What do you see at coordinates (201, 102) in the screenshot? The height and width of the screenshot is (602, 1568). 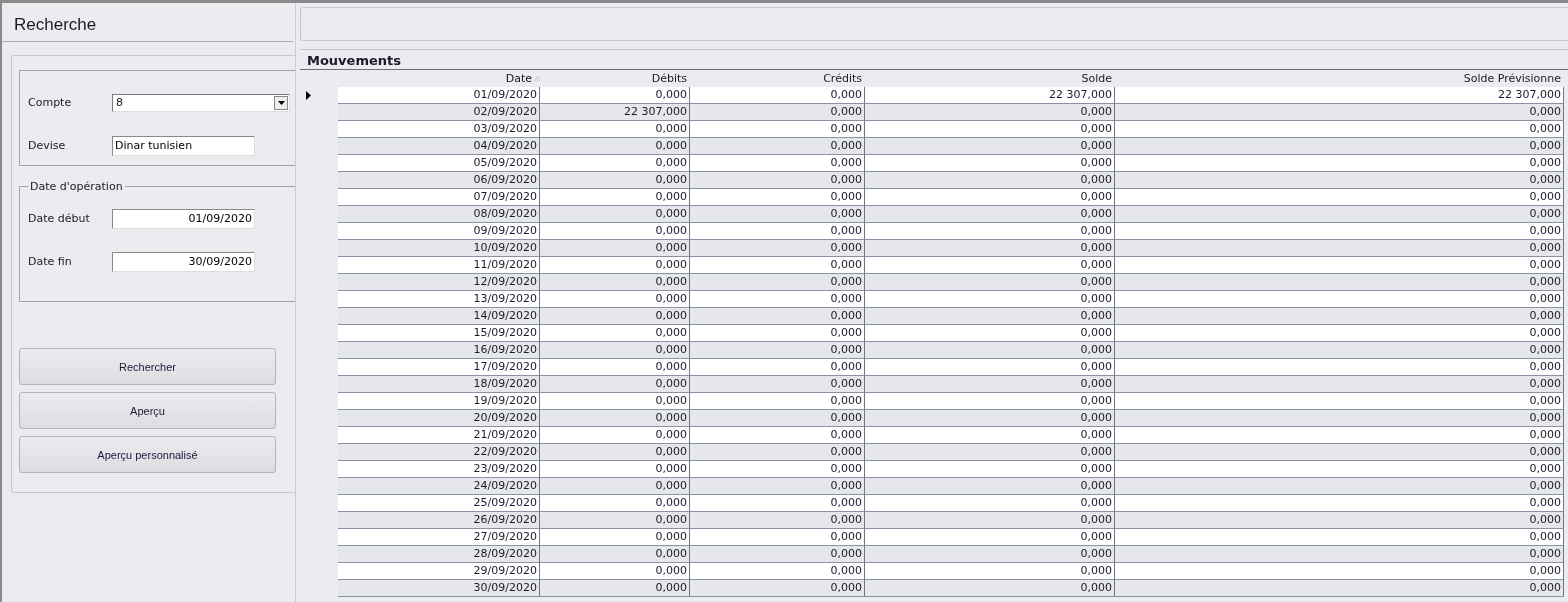 I see `account-dropdown: 8` at bounding box center [201, 102].